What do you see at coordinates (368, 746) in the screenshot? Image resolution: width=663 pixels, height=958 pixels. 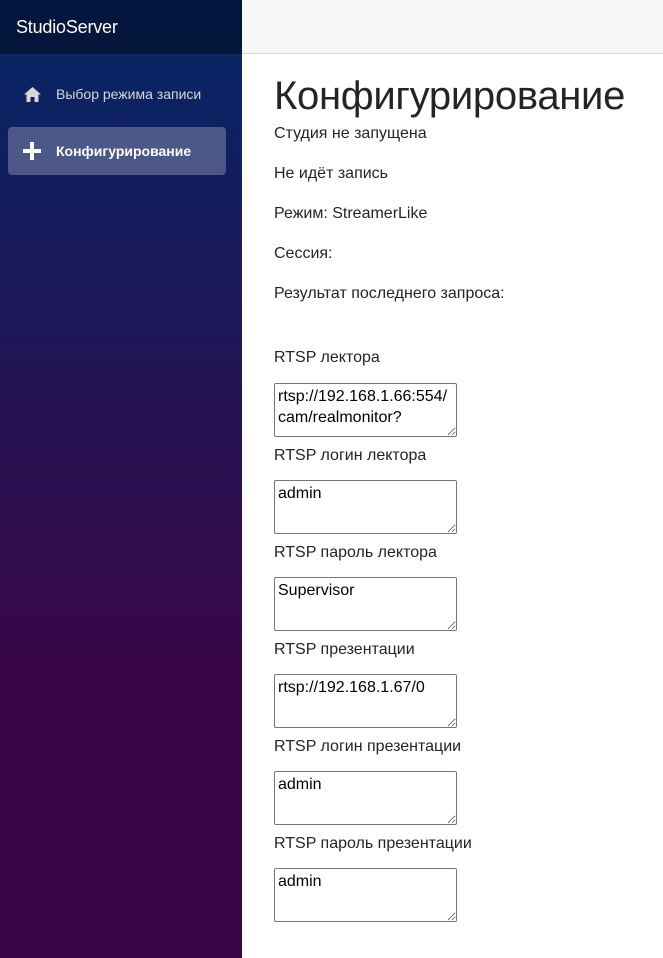 I see `presentation-login-label: RTSP логин презентации` at bounding box center [368, 746].